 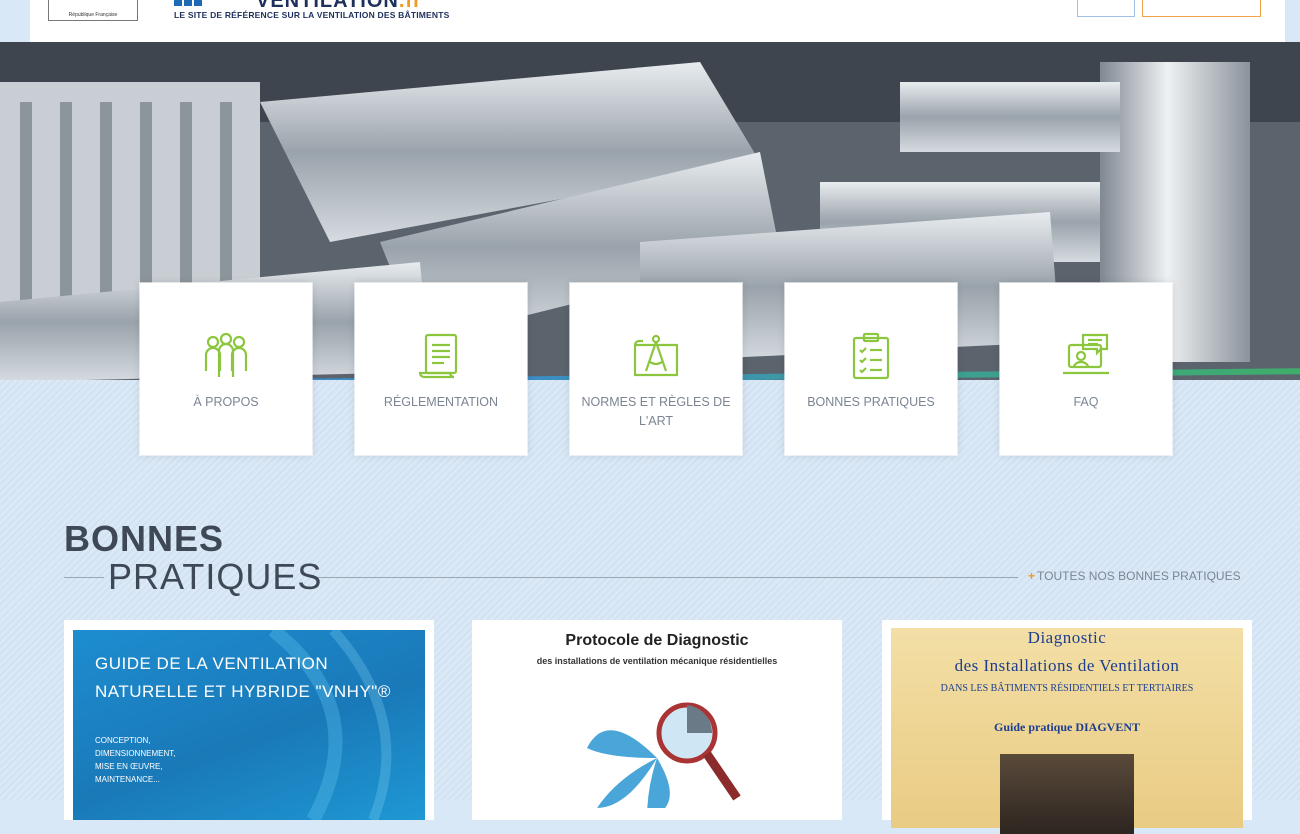 I want to click on nav-card-a-propos: À PROPOS, so click(x=226, y=369).